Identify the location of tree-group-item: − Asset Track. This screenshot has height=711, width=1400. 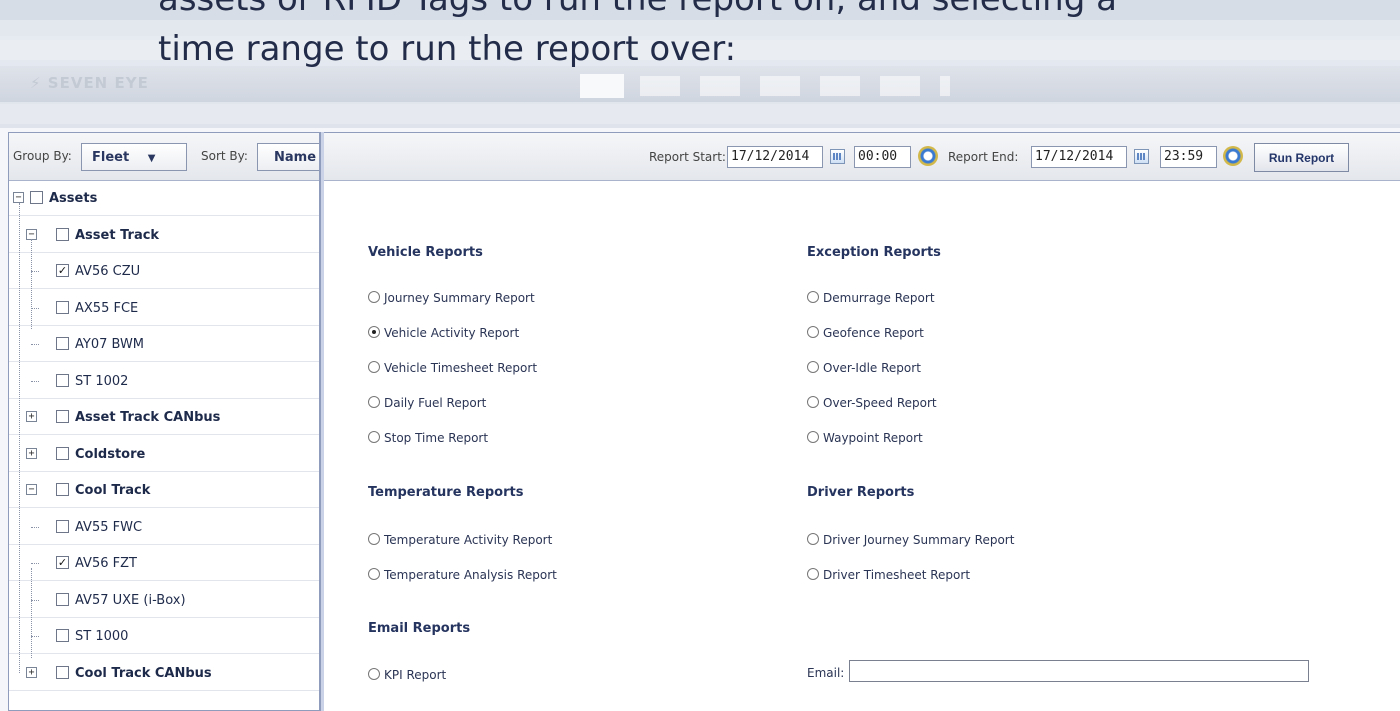
(164, 235).